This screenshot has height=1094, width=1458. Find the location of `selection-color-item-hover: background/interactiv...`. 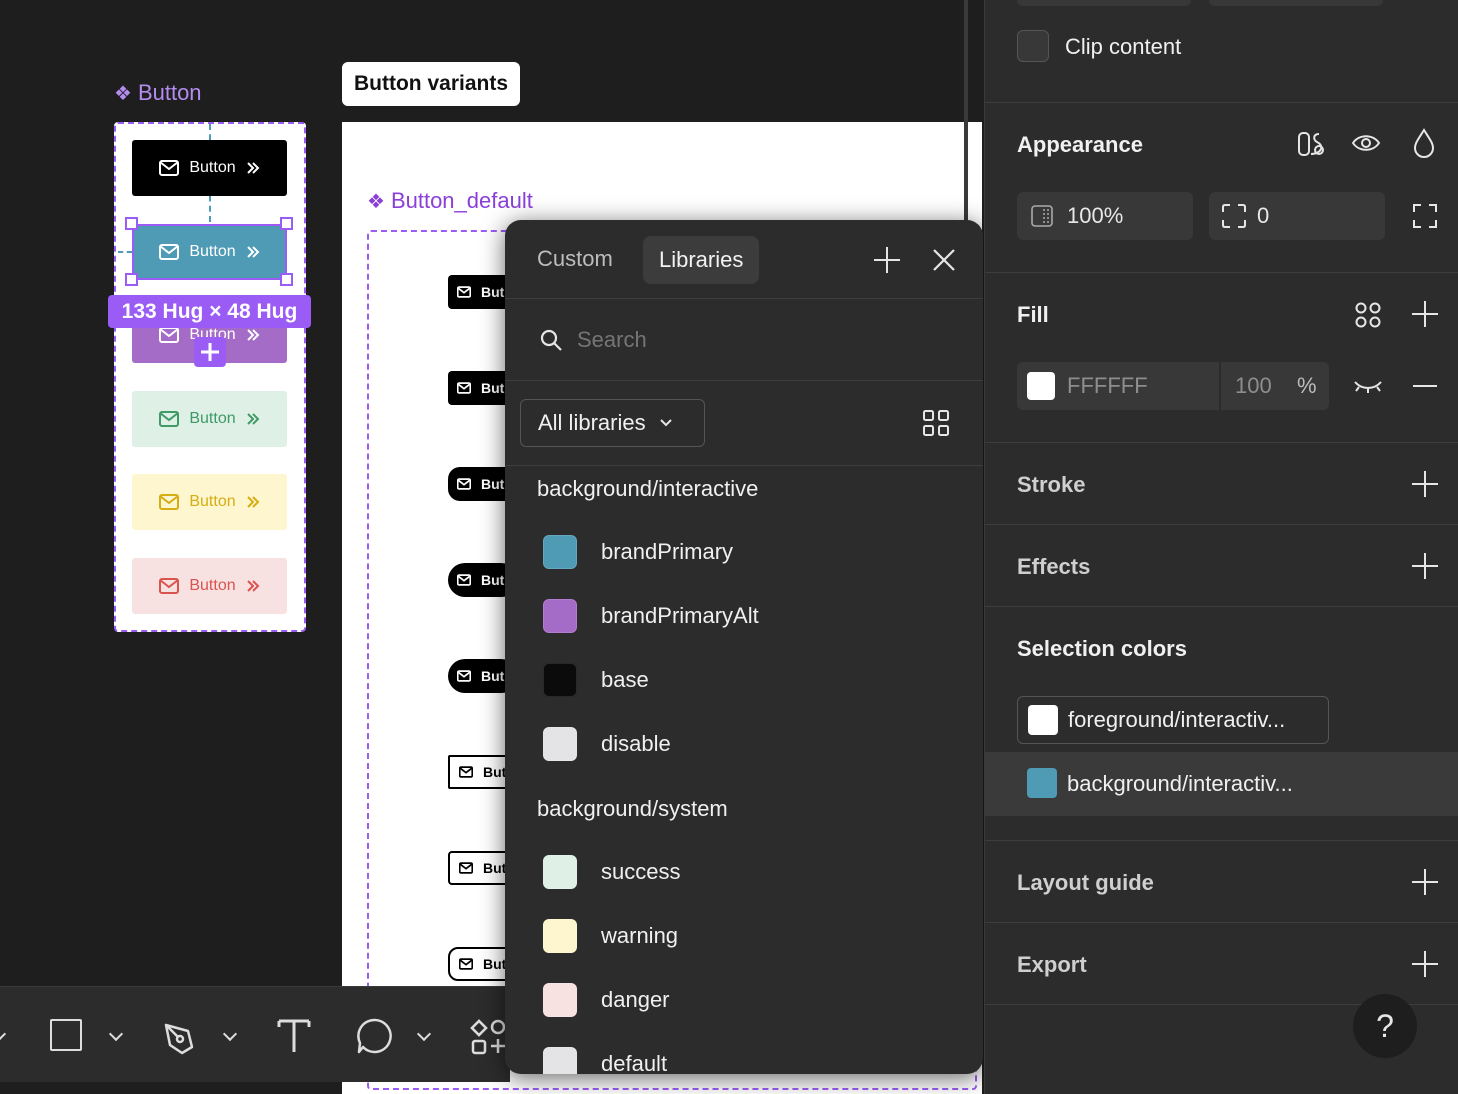

selection-color-item-hover: background/interactiv... is located at coordinates (1221, 784).